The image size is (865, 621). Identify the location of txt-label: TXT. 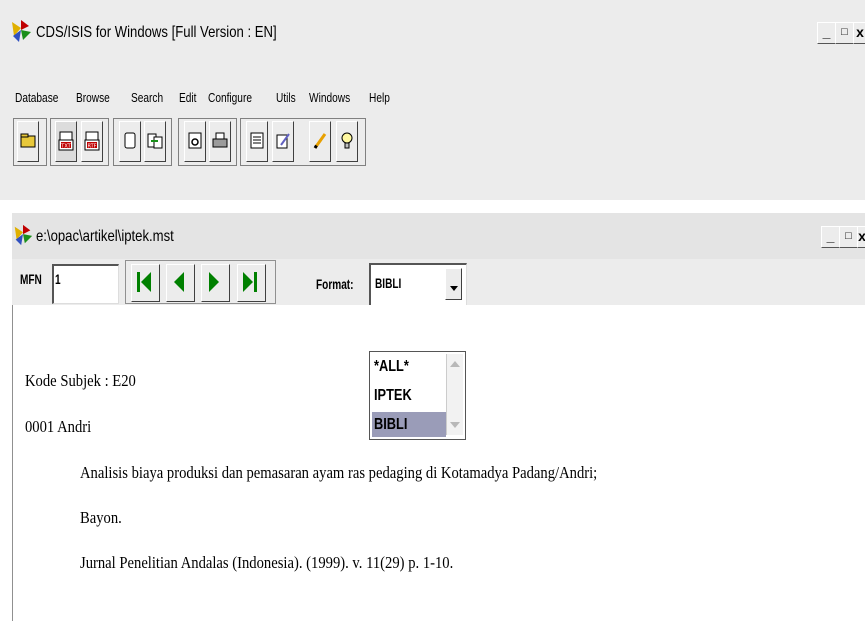
(65, 147).